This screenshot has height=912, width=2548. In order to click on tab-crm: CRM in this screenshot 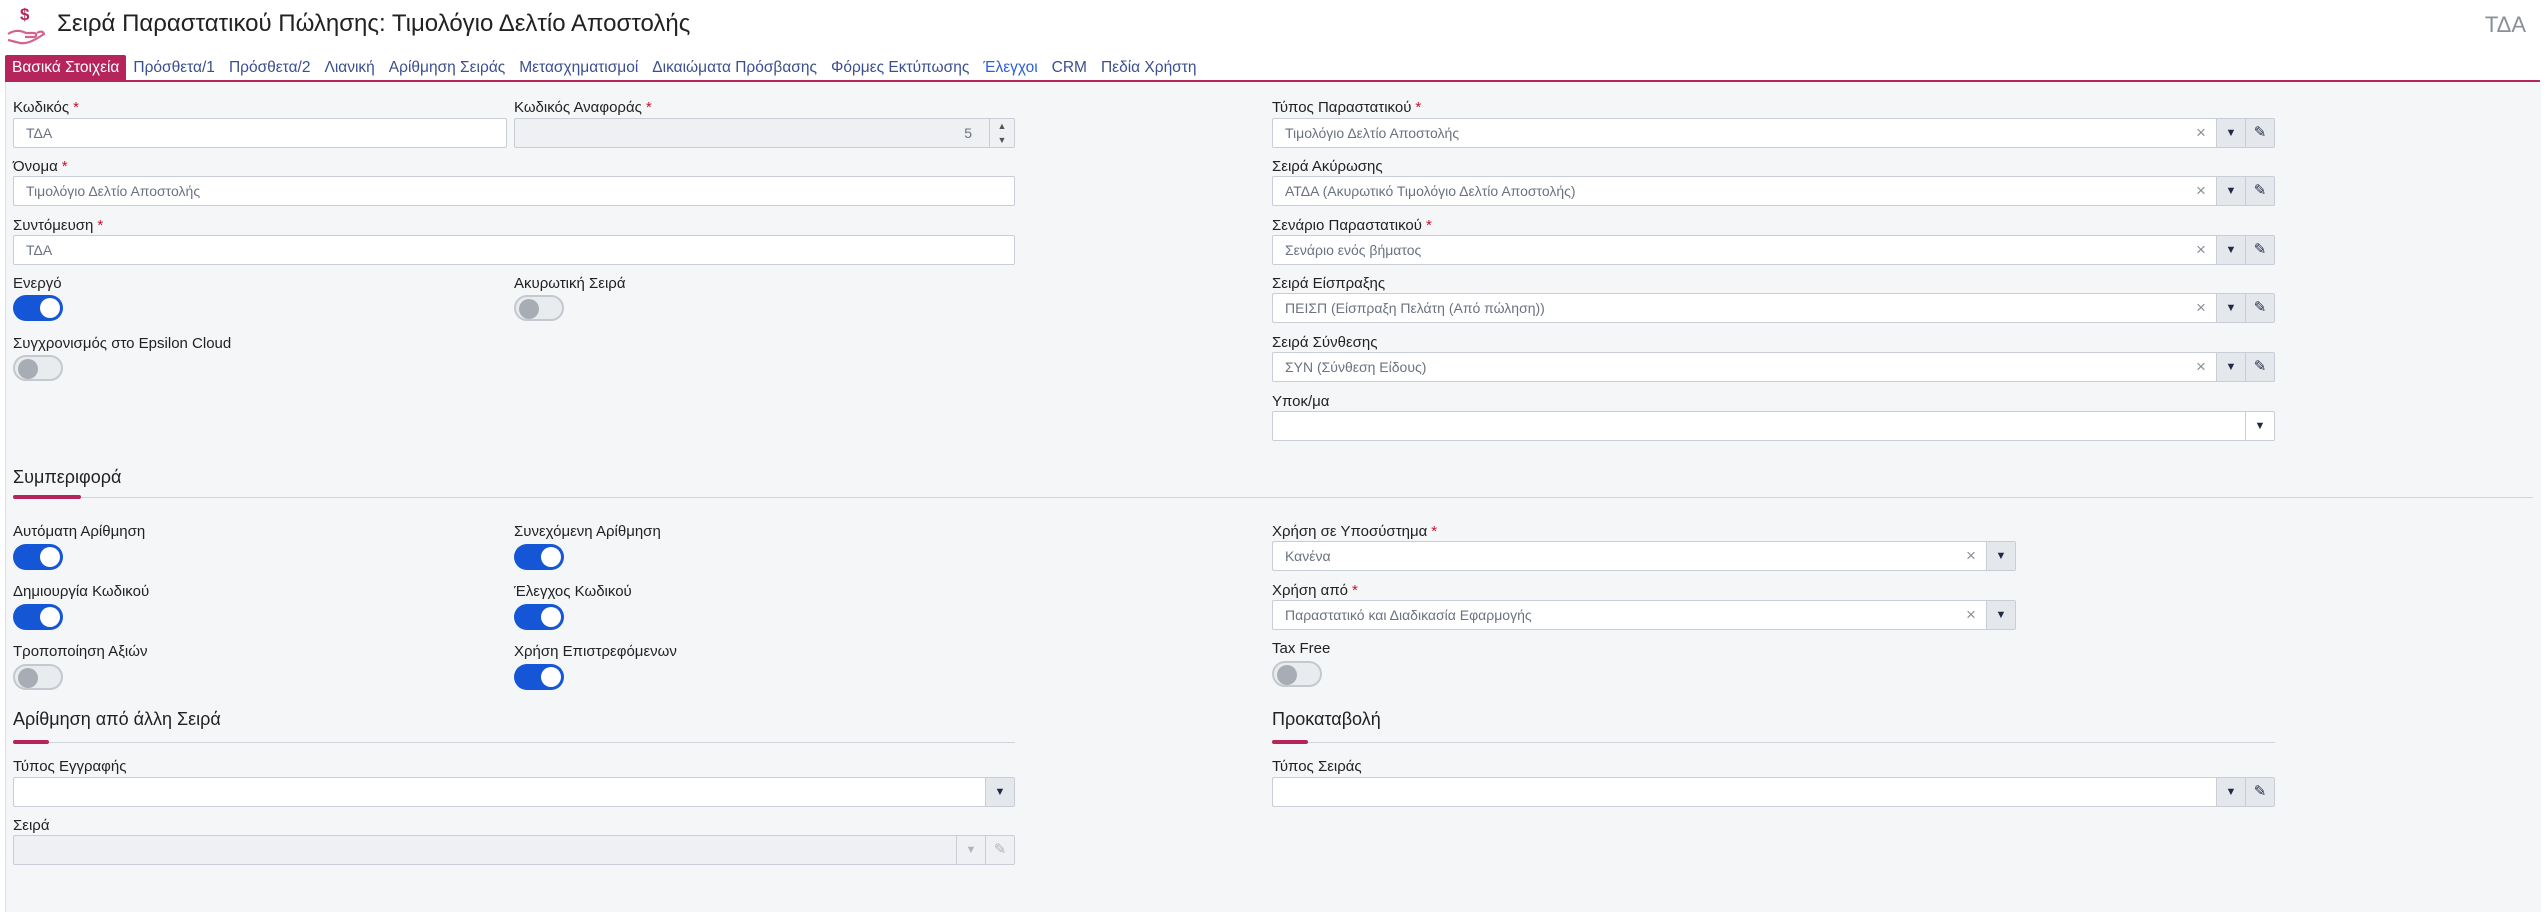, I will do `click(1069, 68)`.